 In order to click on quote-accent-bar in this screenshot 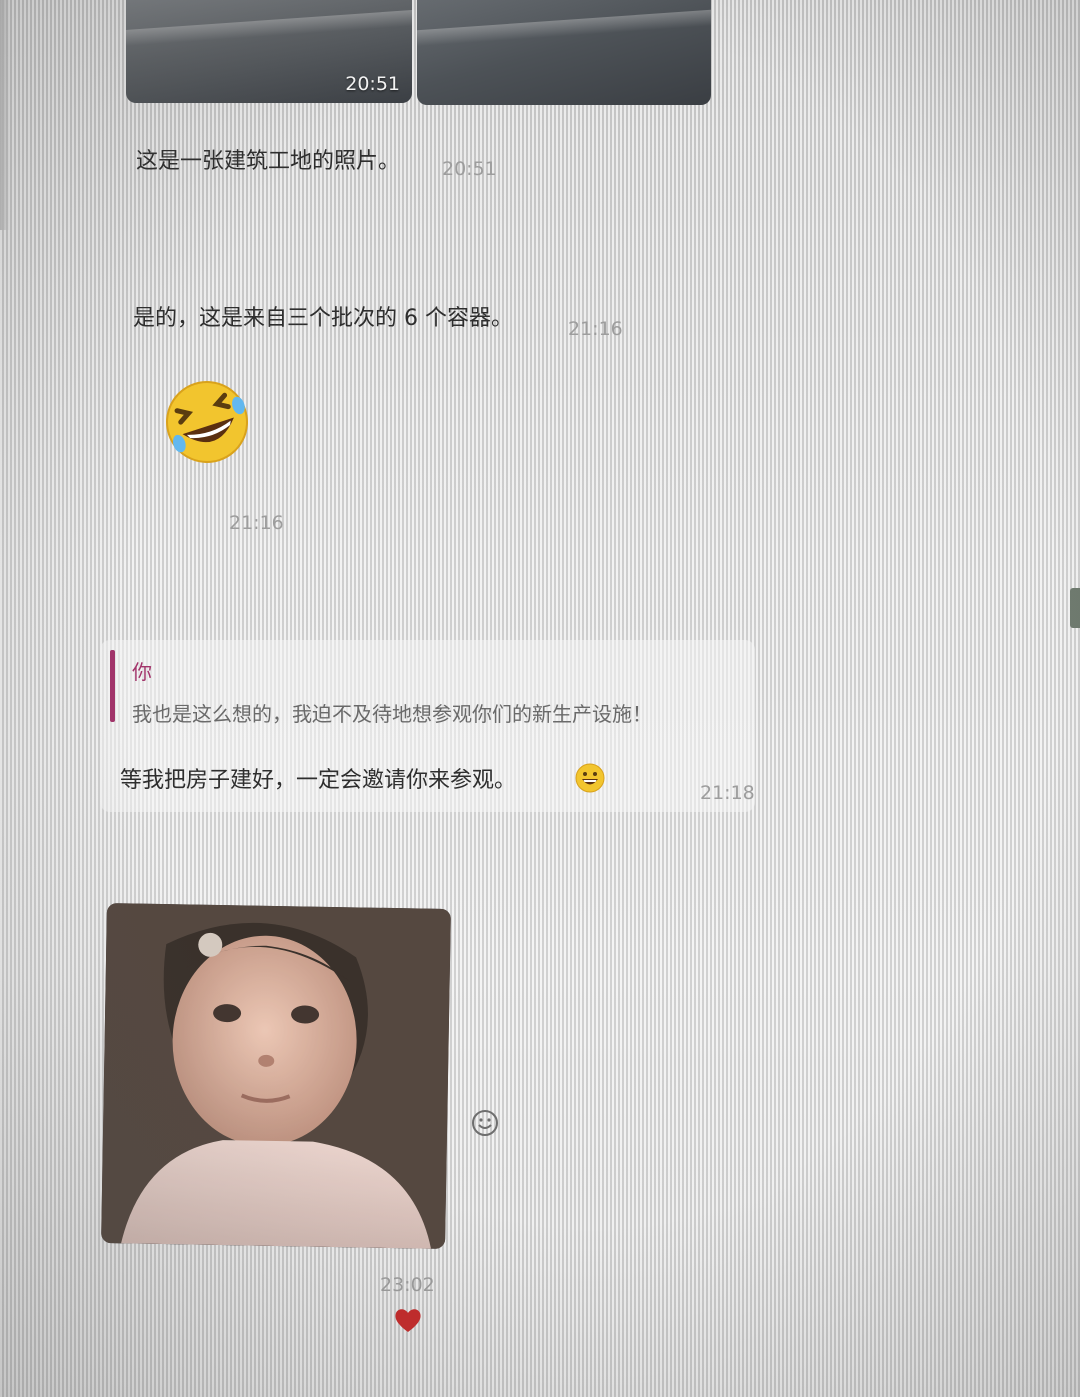, I will do `click(112, 686)`.